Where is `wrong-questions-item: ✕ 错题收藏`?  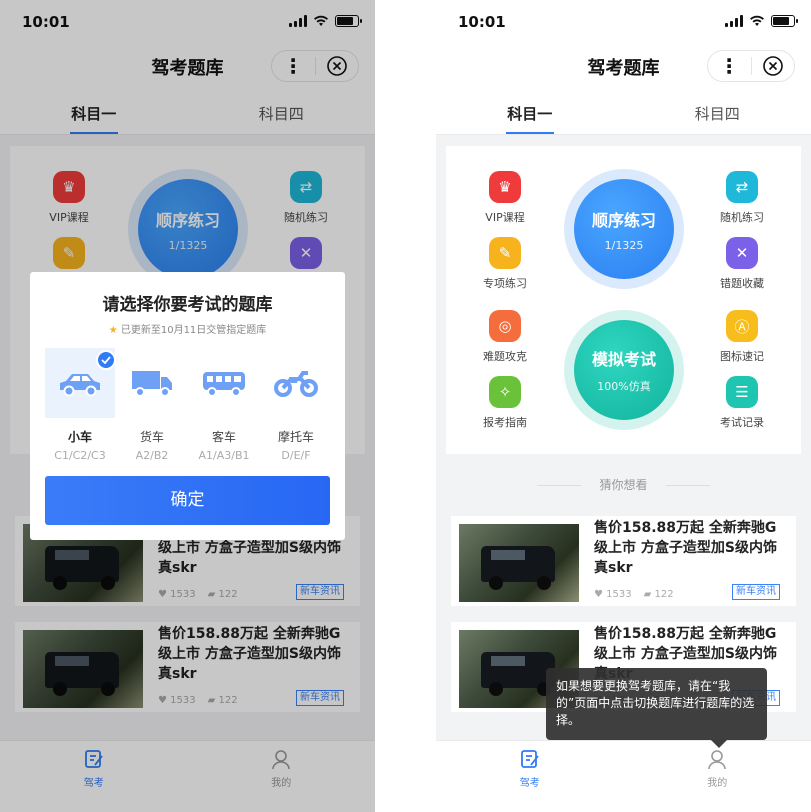 wrong-questions-item: ✕ 错题收藏 is located at coordinates (742, 264).